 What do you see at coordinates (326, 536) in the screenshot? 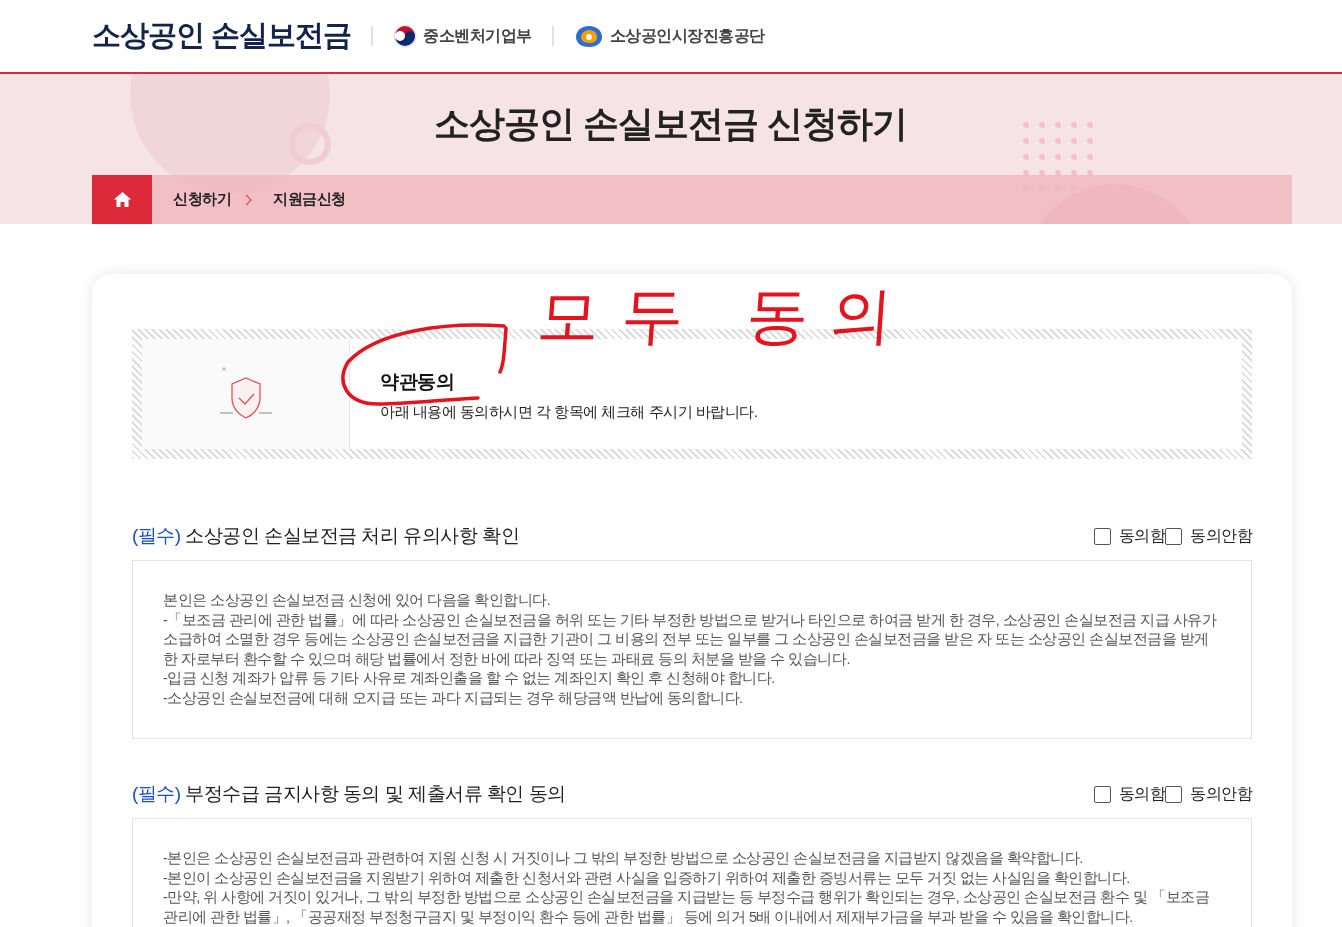
I see `section-title: (필수) 소상공인 손실보전금 처리 유의사항 확인` at bounding box center [326, 536].